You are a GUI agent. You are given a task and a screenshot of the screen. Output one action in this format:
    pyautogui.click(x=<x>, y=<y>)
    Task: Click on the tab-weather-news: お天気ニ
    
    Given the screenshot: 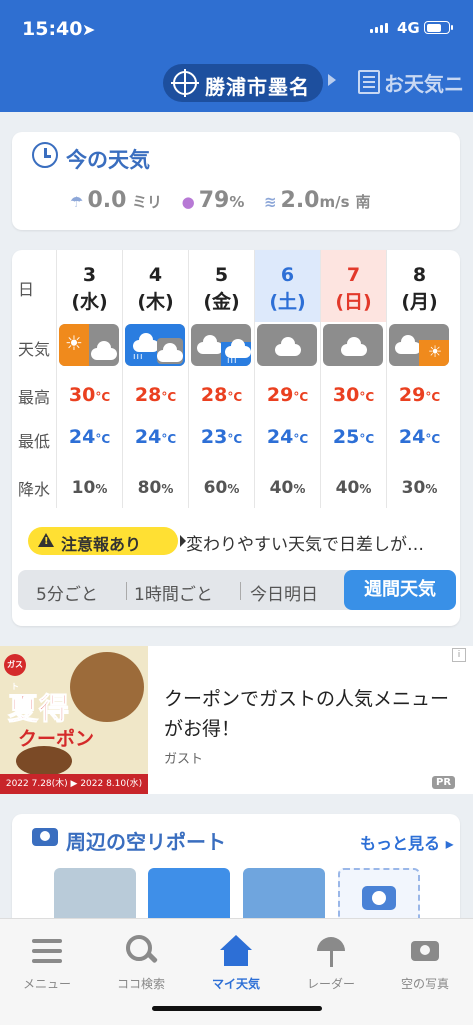 What is the action you would take?
    pyautogui.click(x=411, y=82)
    